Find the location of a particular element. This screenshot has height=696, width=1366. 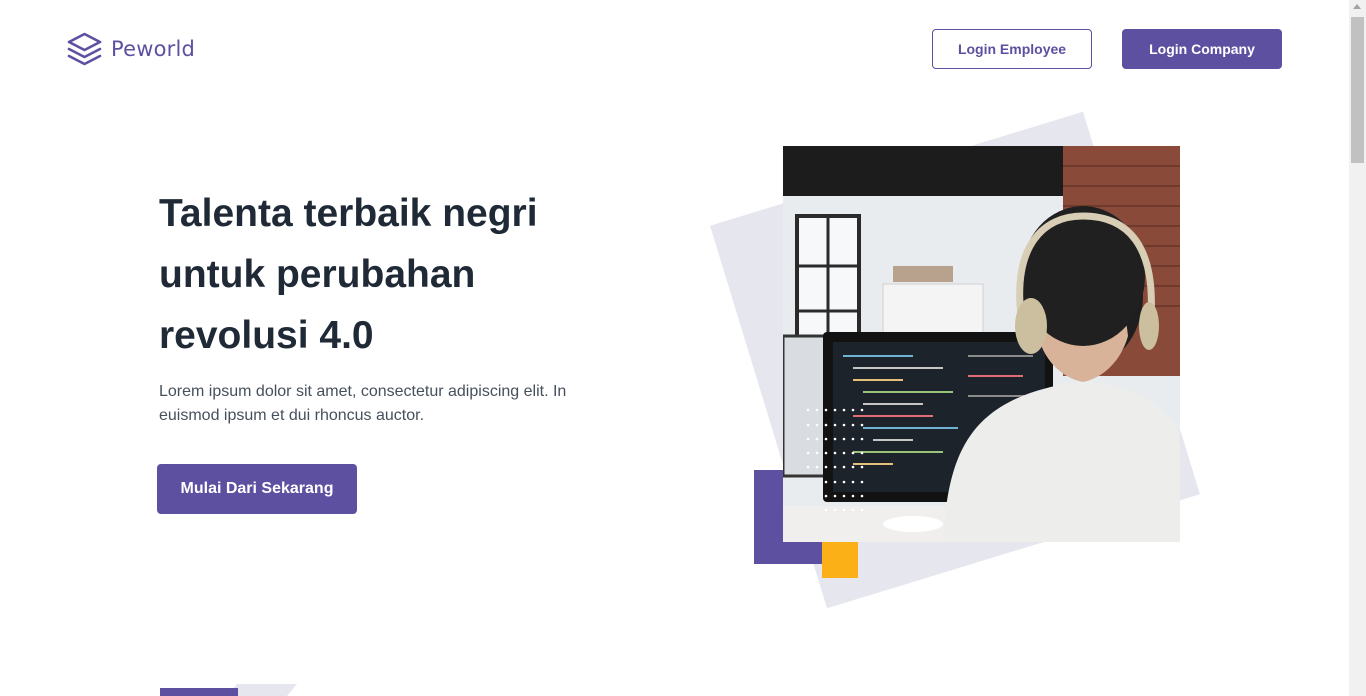

hero-title-line-1: Talenta terbaik negri is located at coordinates (348, 213).